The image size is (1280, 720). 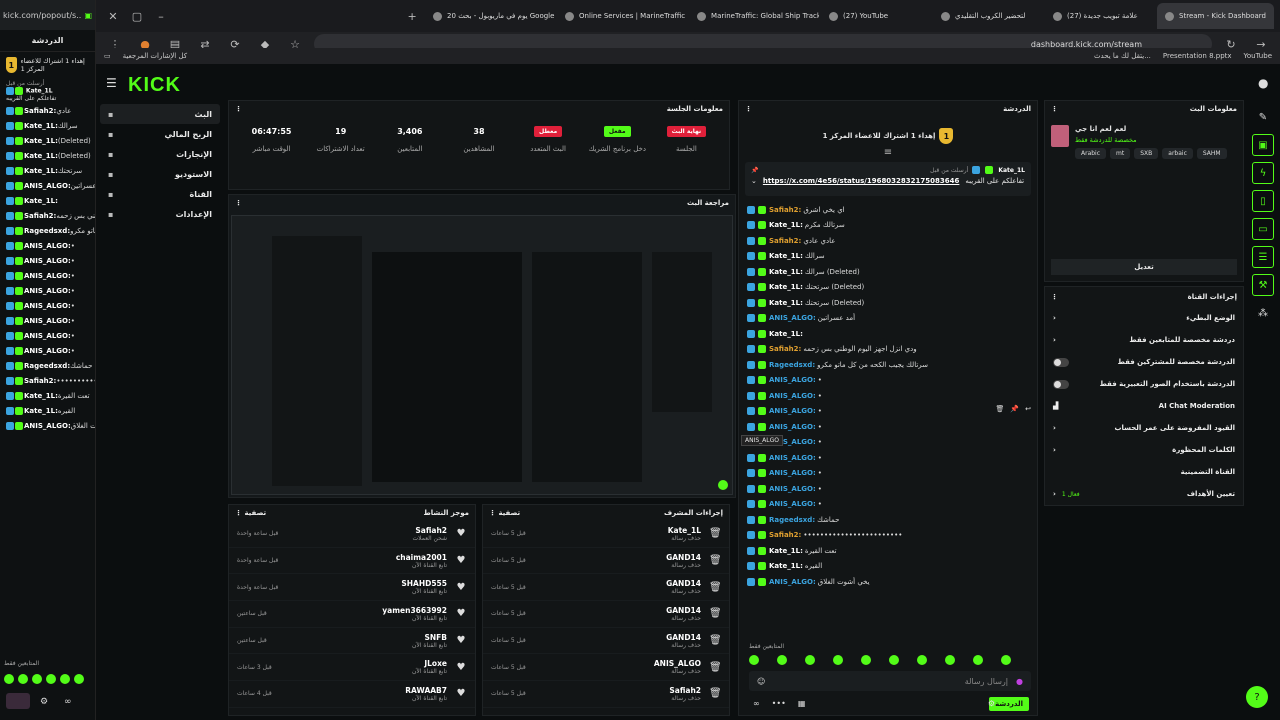 I want to click on row-name: SHAHD555, so click(x=366, y=583).